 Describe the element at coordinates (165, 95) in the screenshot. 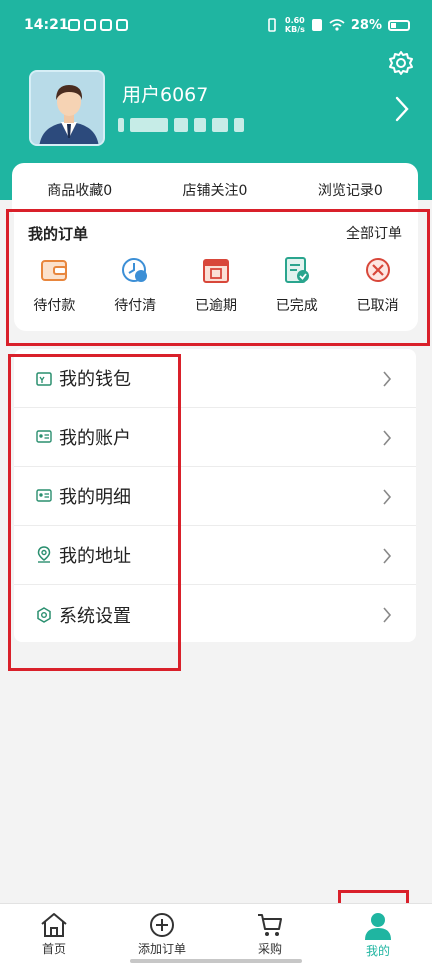

I see `username: 用户6067` at that location.